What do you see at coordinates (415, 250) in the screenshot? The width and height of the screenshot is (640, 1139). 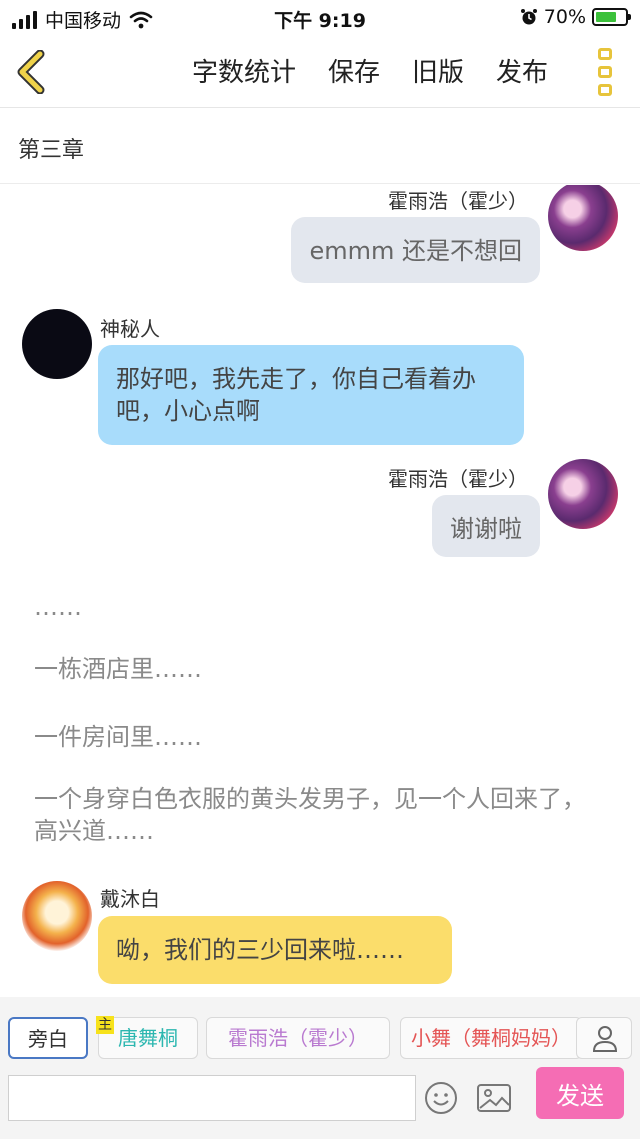 I see `message-bubble: emmm 还是不想回` at bounding box center [415, 250].